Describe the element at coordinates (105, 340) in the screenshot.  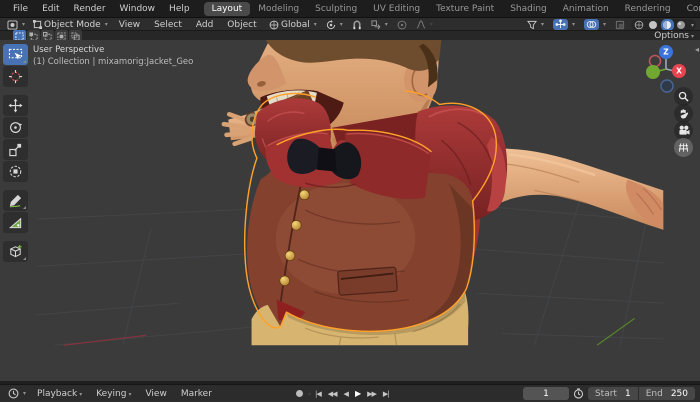
I see `axis-x-line` at that location.